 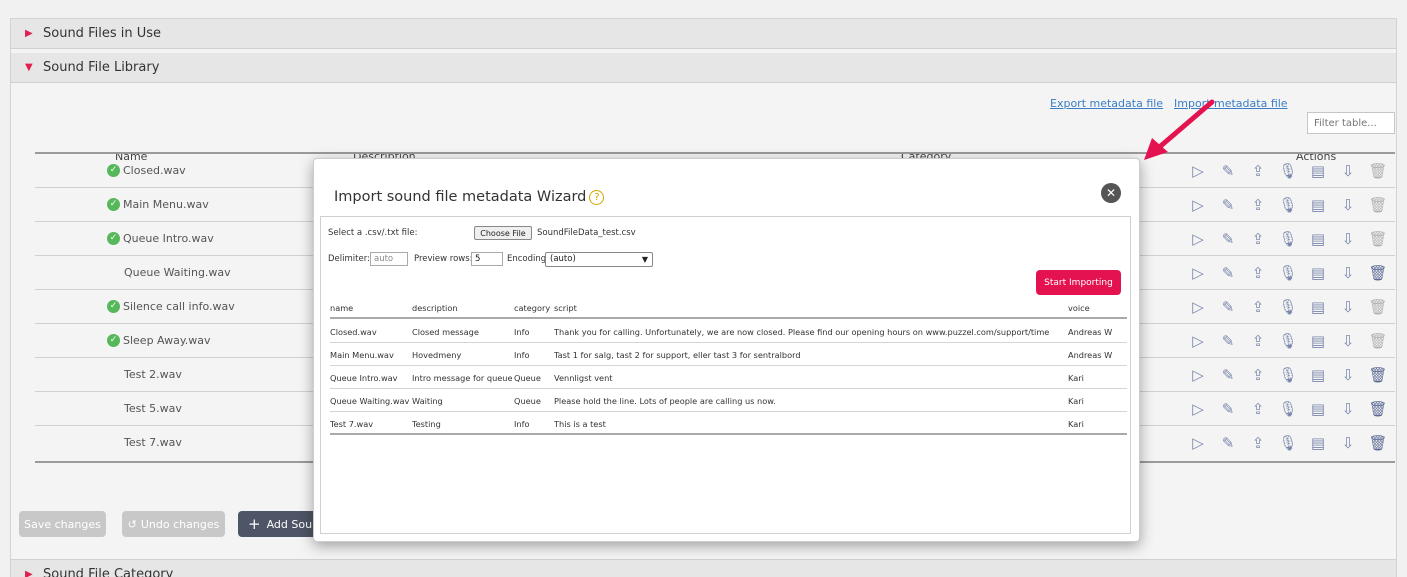 What do you see at coordinates (159, 340) in the screenshot?
I see `file-name-cell: ✓ Sleep Away.wav` at bounding box center [159, 340].